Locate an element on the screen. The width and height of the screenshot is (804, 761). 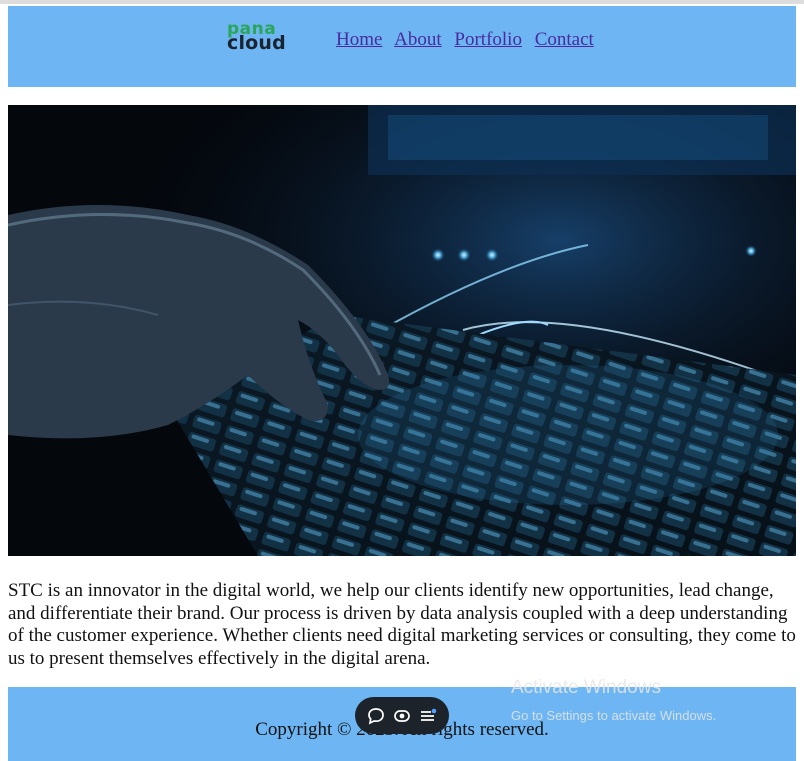
chat-icon is located at coordinates (376, 716).